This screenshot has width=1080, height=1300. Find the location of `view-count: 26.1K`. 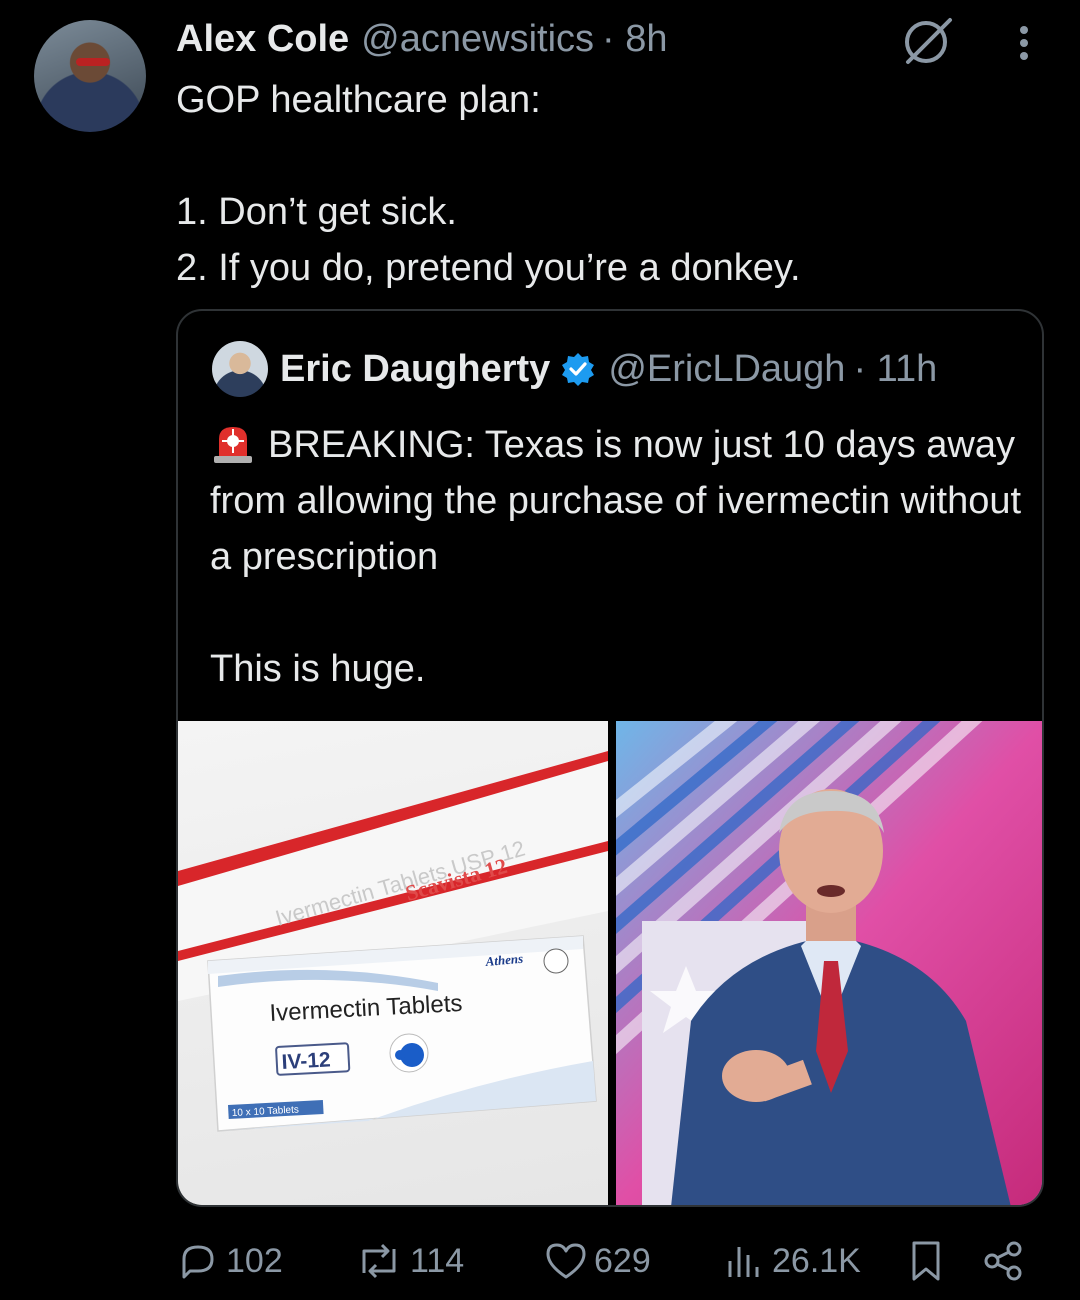

view-count: 26.1K is located at coordinates (816, 1260).